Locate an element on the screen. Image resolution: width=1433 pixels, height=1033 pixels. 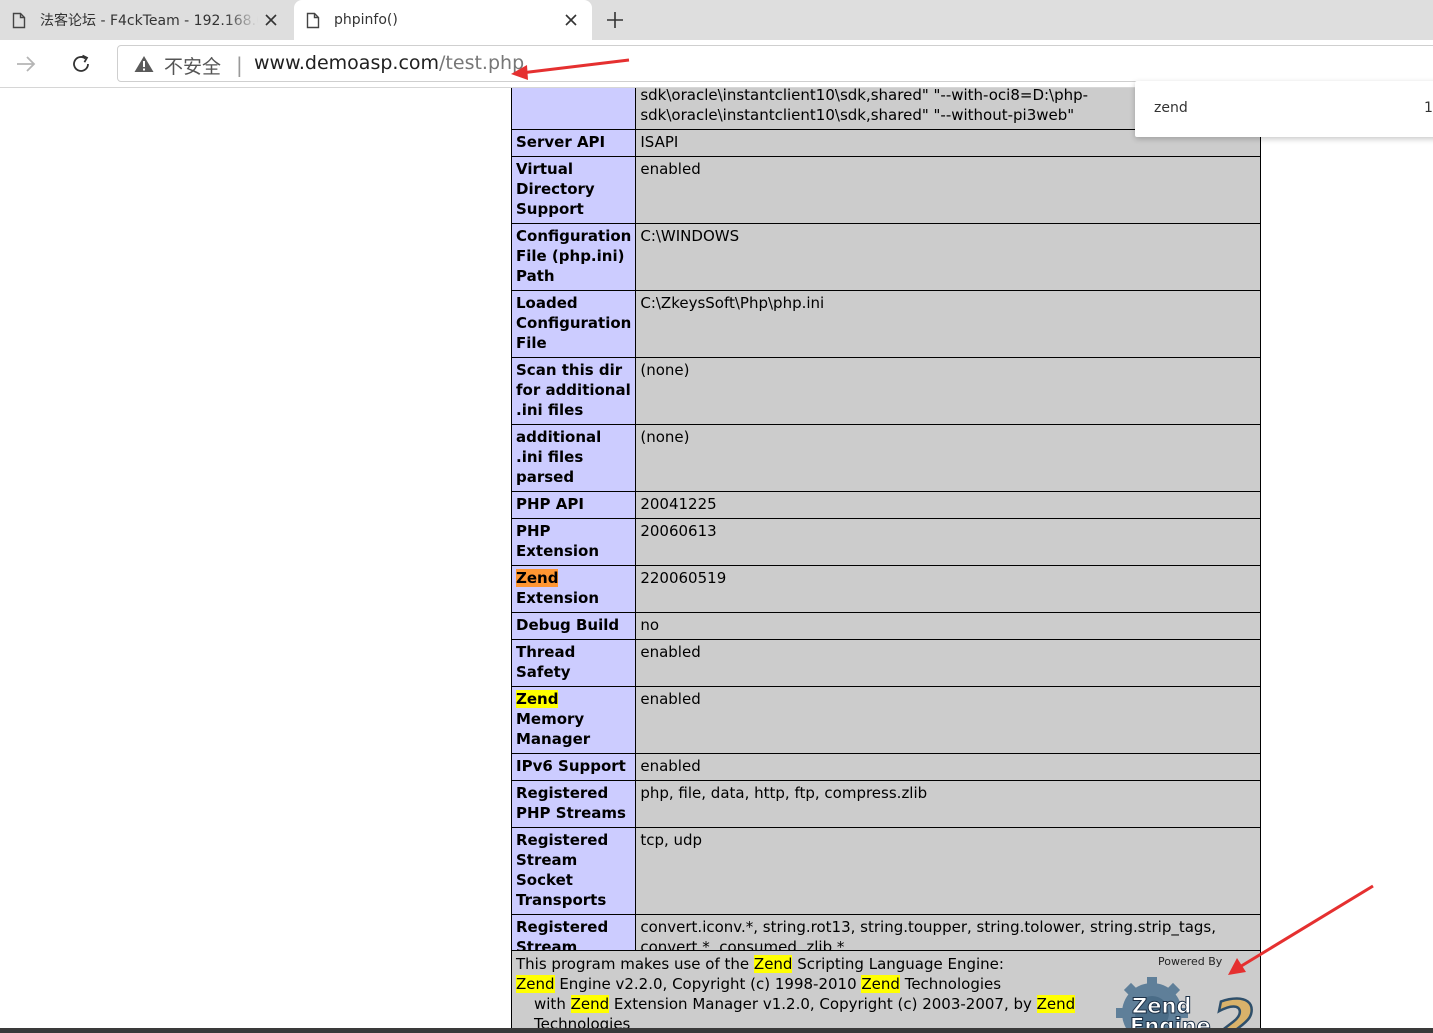
table-row: IPv6 Support enabled is located at coordinates (885, 767).